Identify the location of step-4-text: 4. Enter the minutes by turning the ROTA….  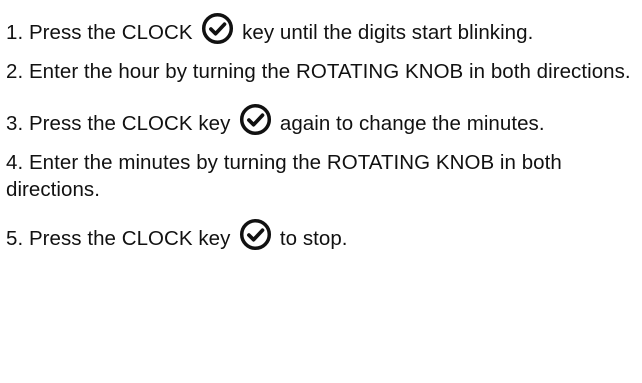
(284, 176).